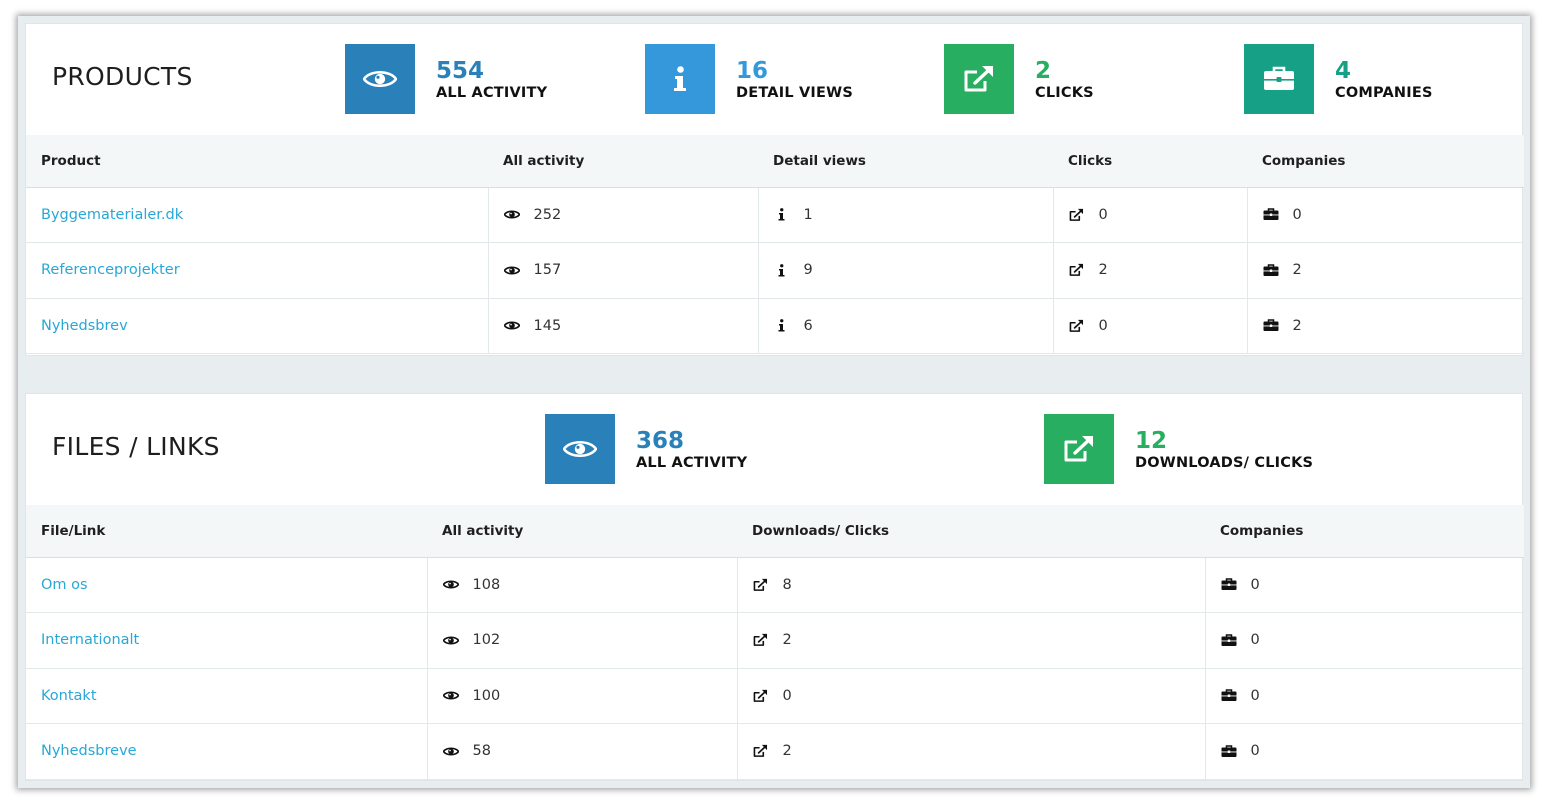  Describe the element at coordinates (582, 696) in the screenshot. I see `table-cell: 100` at that location.